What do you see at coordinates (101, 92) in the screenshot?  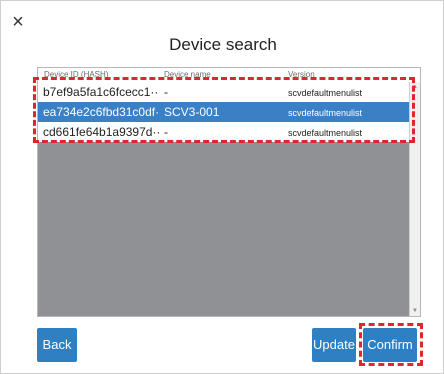 I see `cell-device-id: b7ef9a5fa1c6fcecc1···` at bounding box center [101, 92].